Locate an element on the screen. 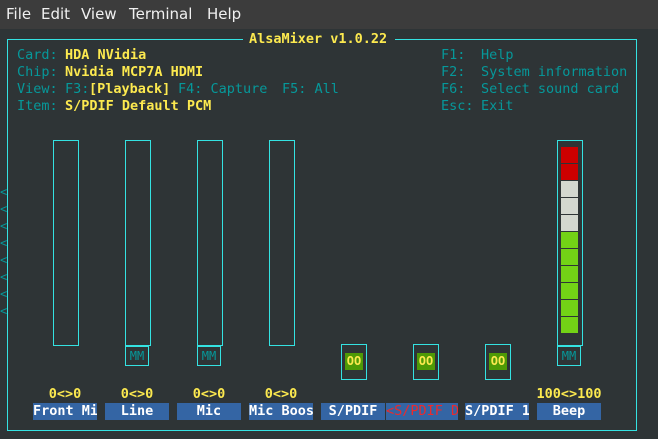 This screenshot has height=439, width=658. view-f3-key: F3: is located at coordinates (77, 89).